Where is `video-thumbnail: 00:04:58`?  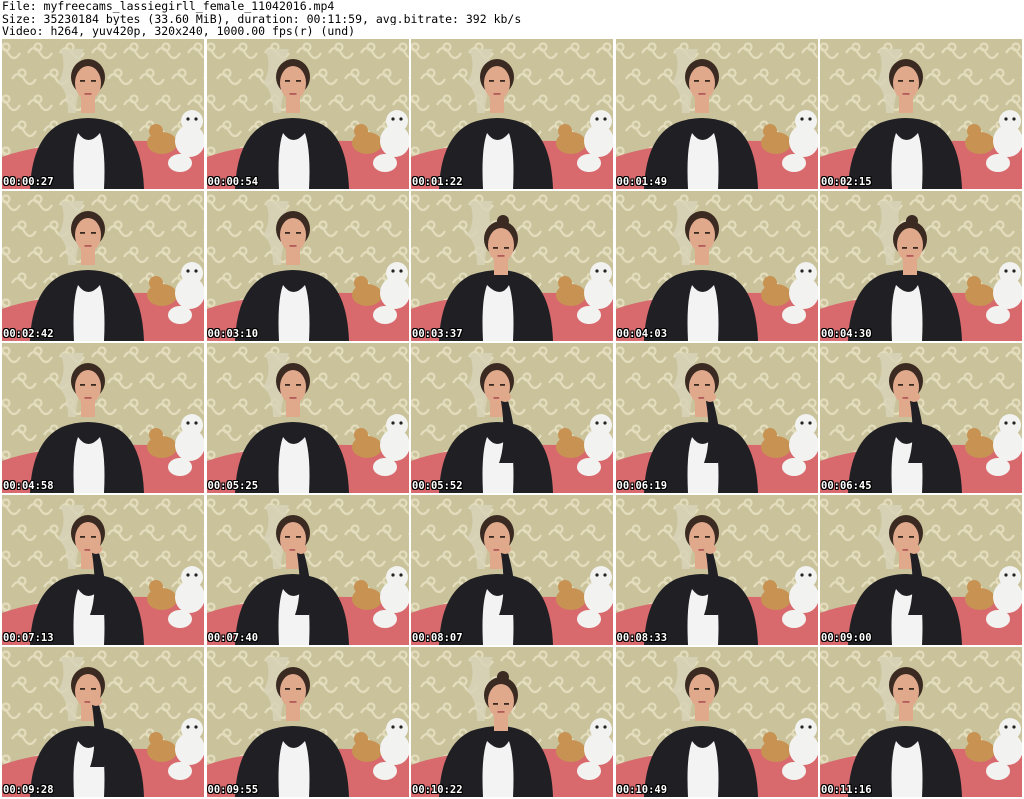 video-thumbnail: 00:04:58 is located at coordinates (103, 418).